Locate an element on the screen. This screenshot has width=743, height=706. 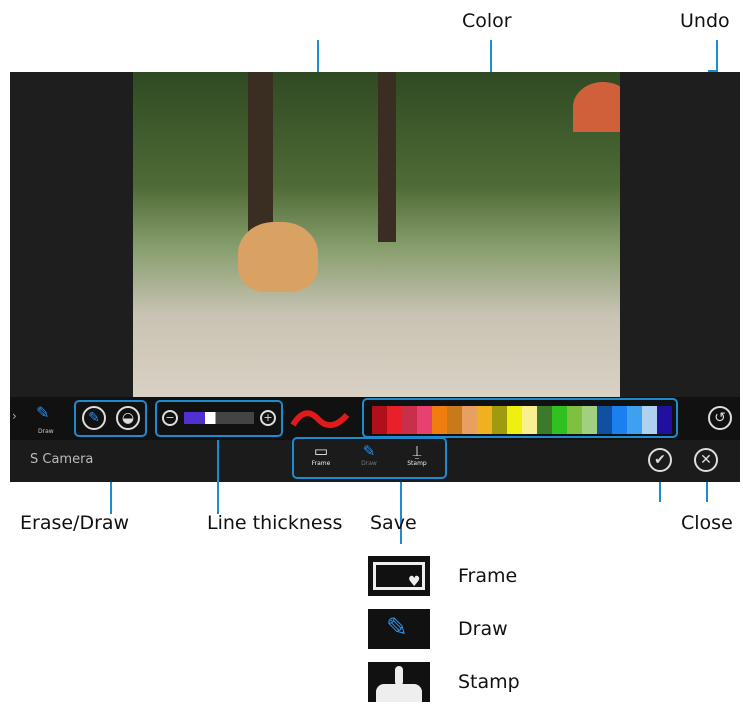
callout-line-thickness-label: Line thickness is located at coordinates (275, 523).